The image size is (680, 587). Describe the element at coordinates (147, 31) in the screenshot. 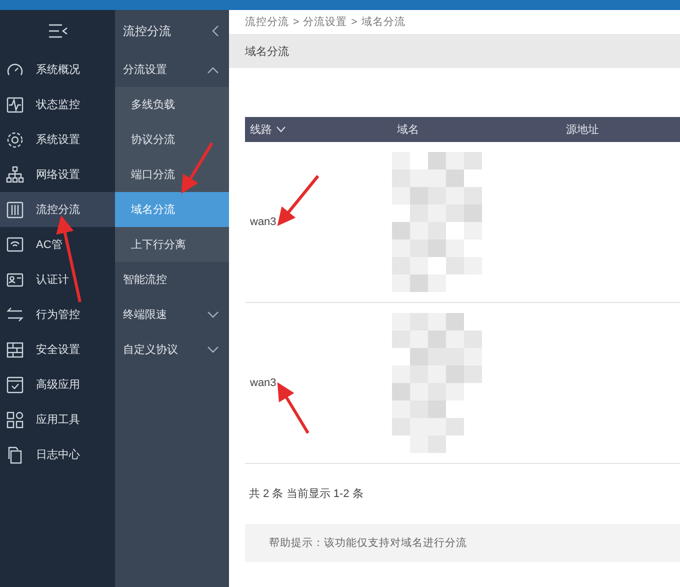

I see `submenu-title: 流控分流` at that location.